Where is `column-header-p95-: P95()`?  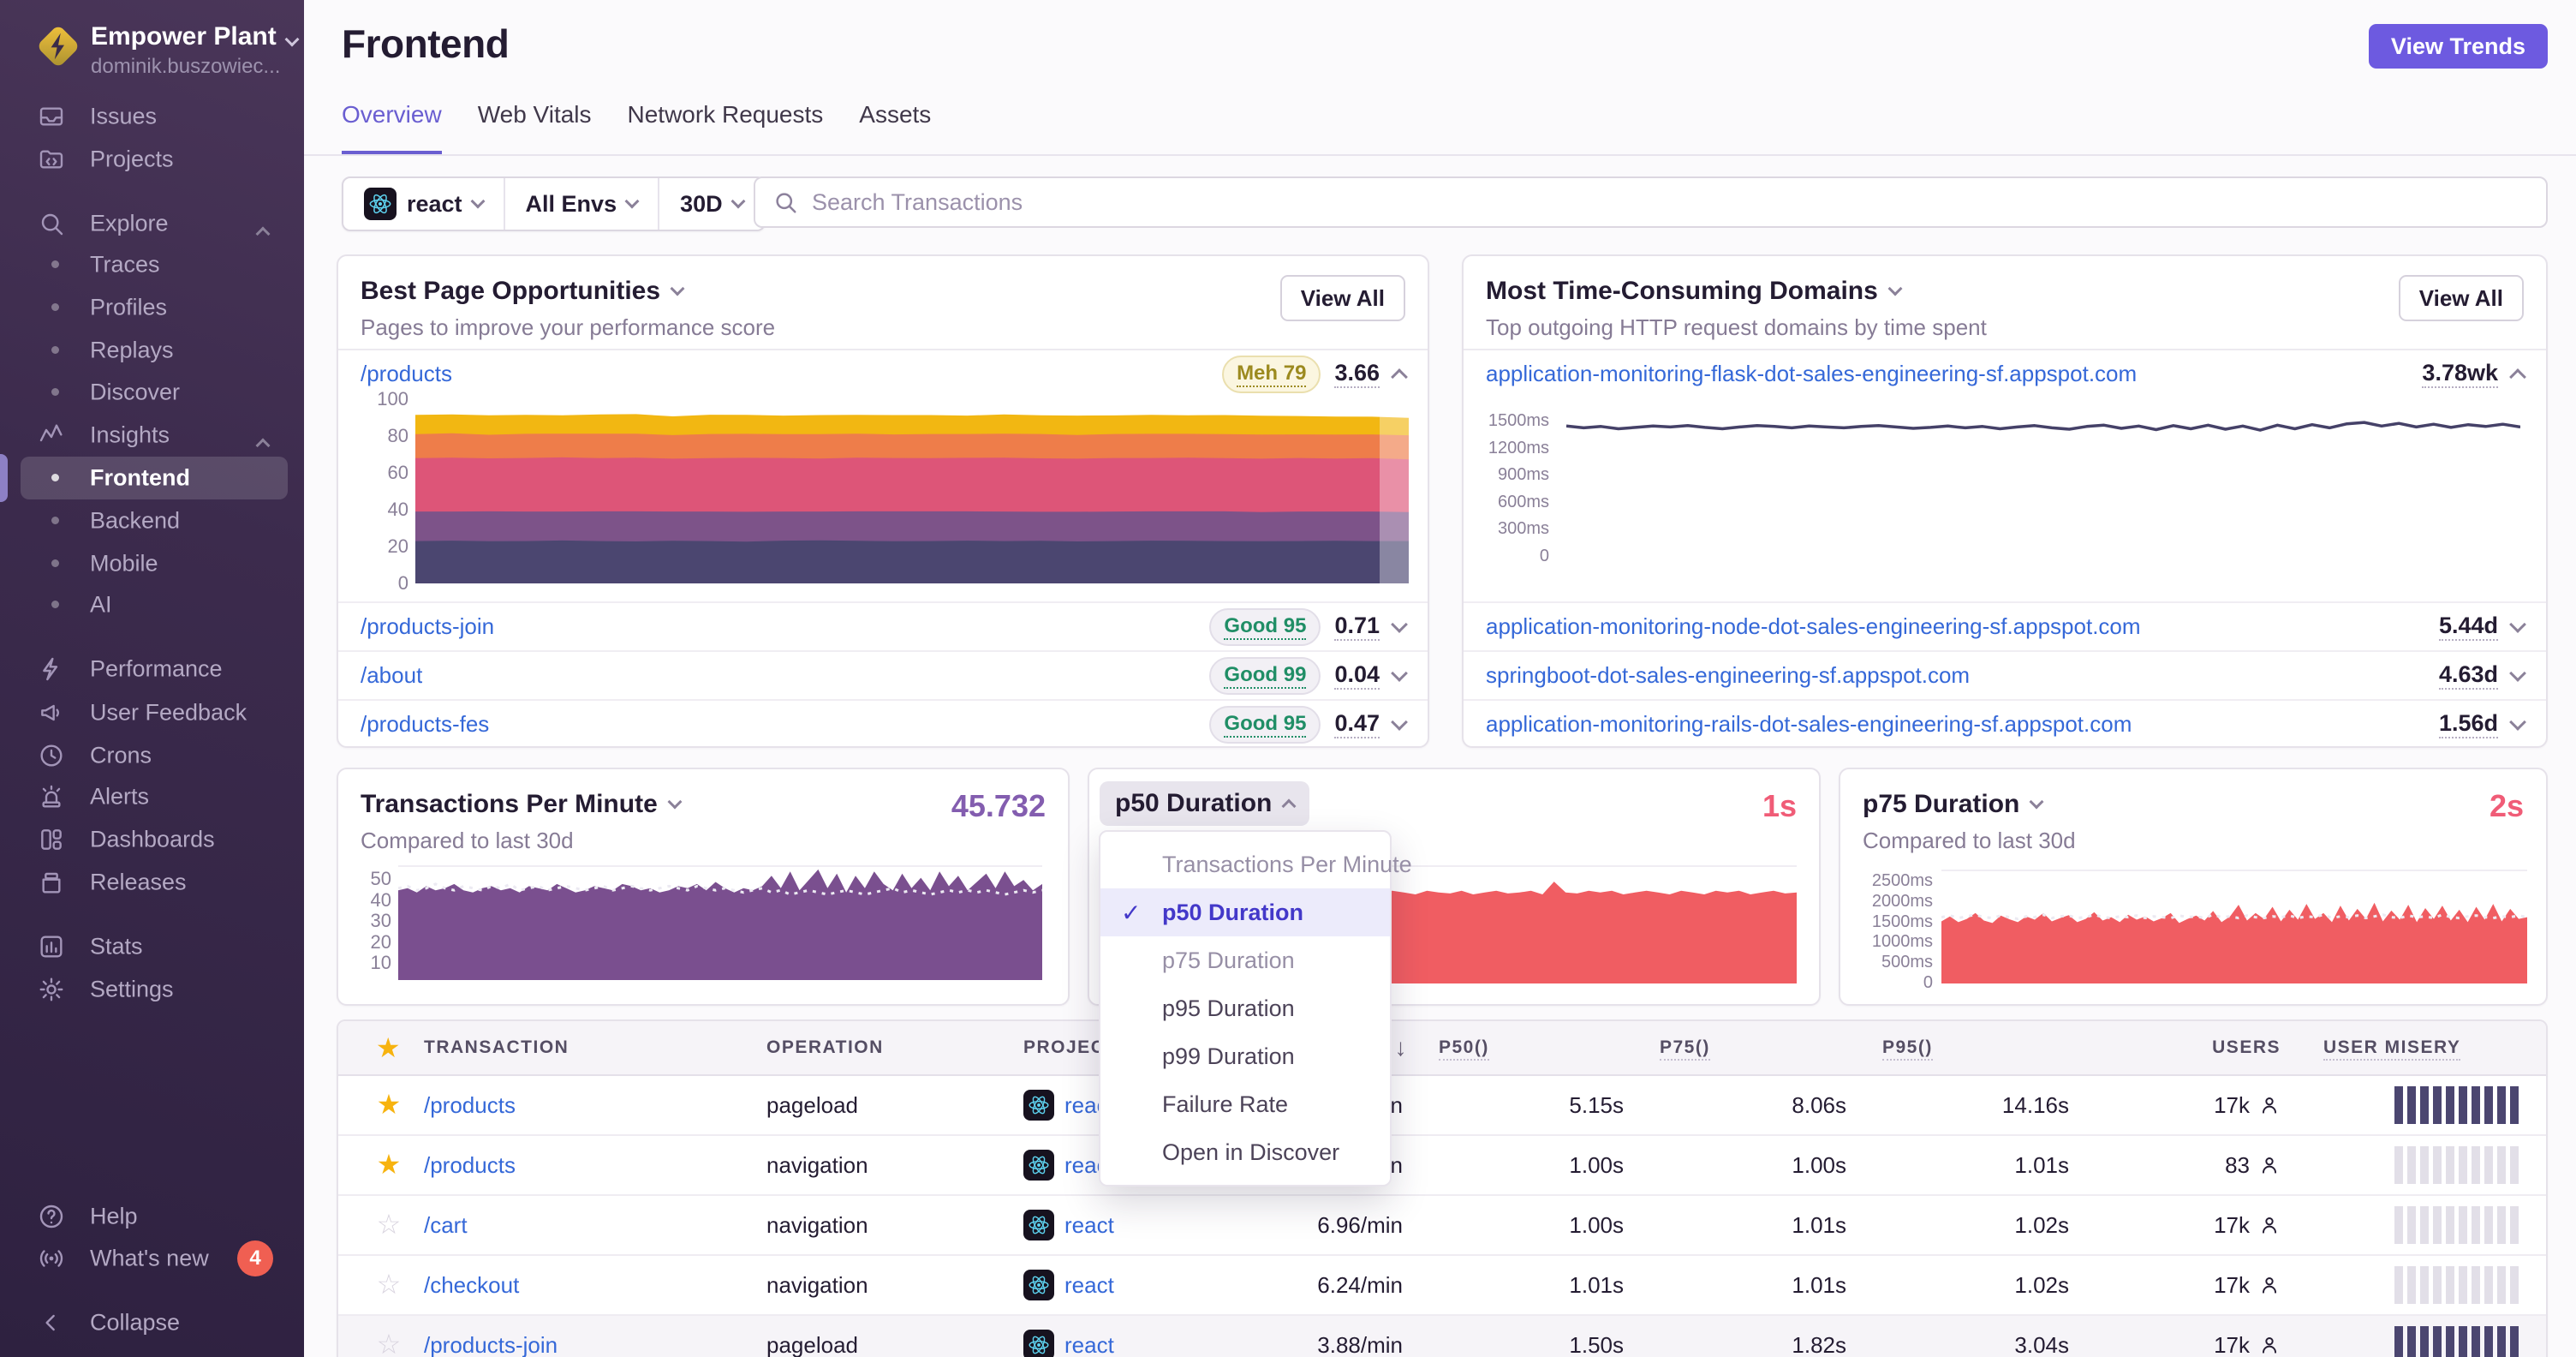
column-header-p95-: P95() is located at coordinates (1989, 1049).